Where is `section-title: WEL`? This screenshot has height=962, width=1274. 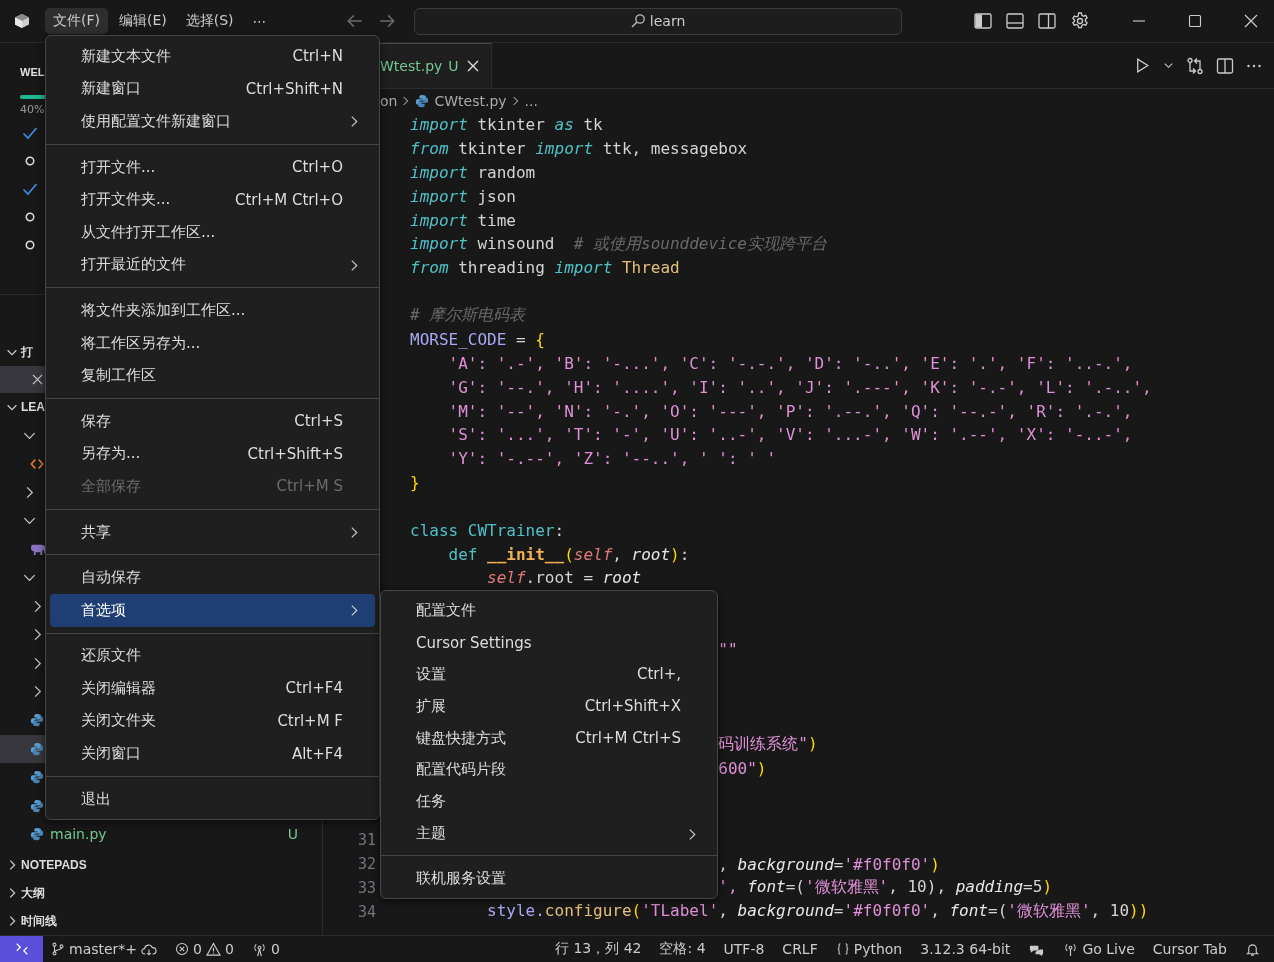 section-title: WEL is located at coordinates (33, 73).